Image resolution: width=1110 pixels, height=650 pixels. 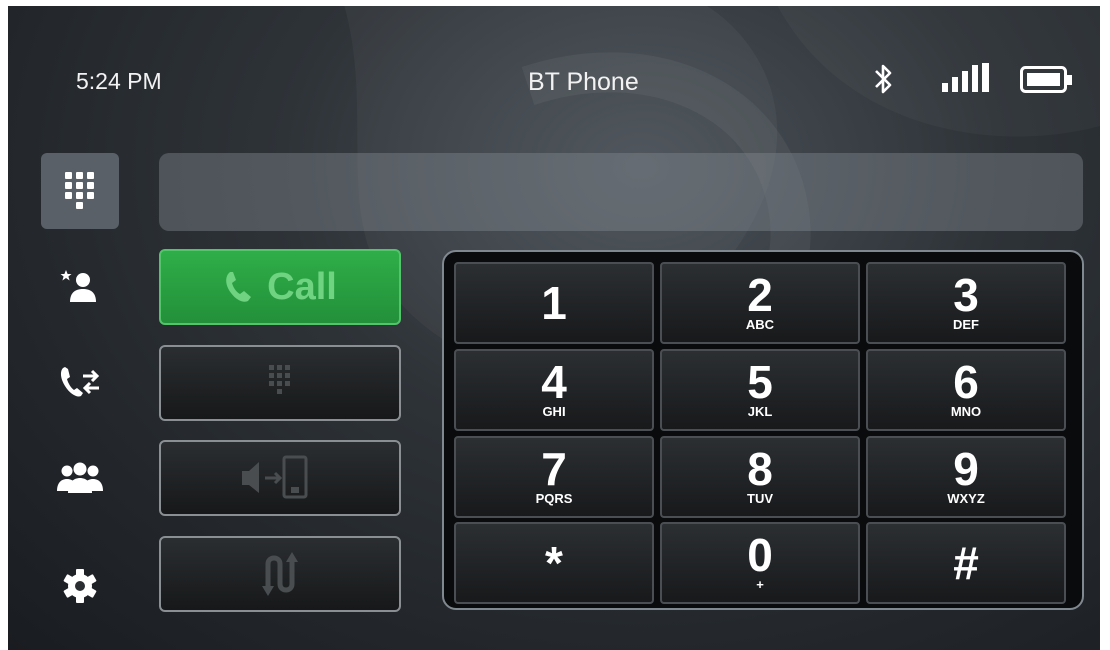 I want to click on sidebar-item-recent-calls, so click(x=80, y=382).